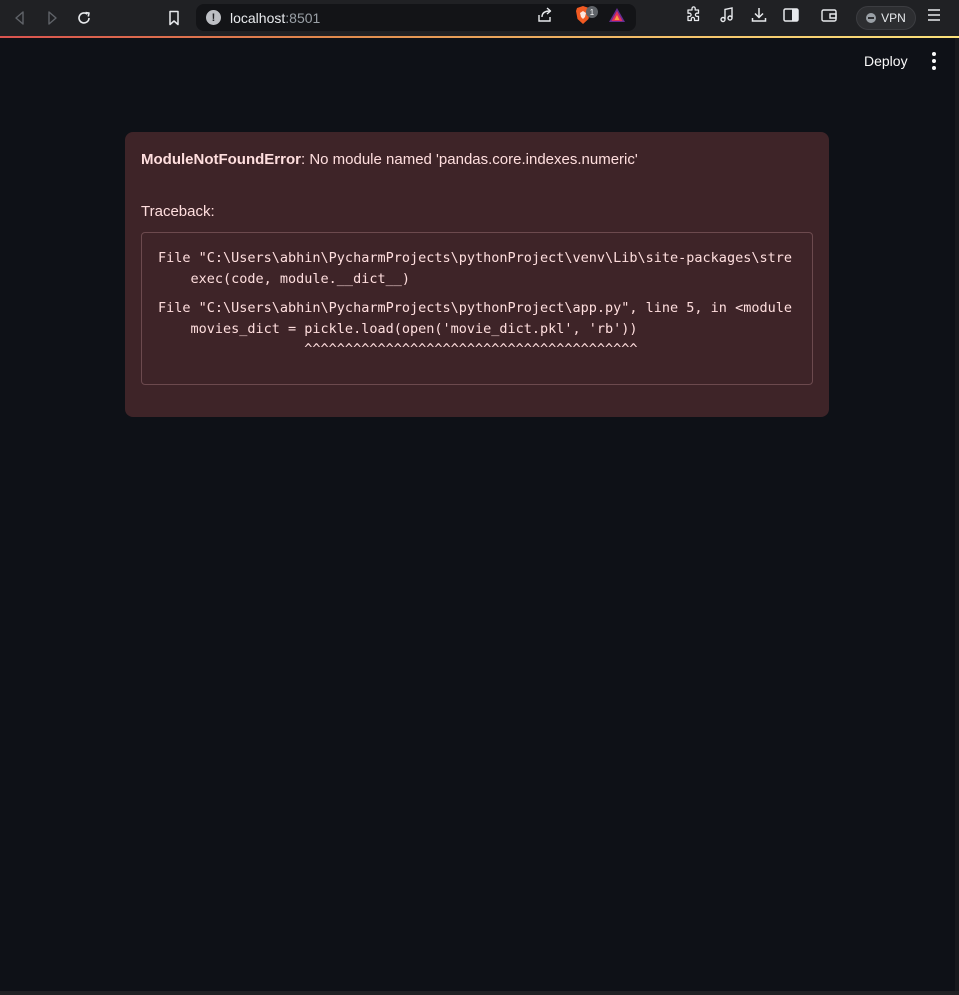 This screenshot has width=959, height=995. I want to click on extensions-icon, so click(694, 17).